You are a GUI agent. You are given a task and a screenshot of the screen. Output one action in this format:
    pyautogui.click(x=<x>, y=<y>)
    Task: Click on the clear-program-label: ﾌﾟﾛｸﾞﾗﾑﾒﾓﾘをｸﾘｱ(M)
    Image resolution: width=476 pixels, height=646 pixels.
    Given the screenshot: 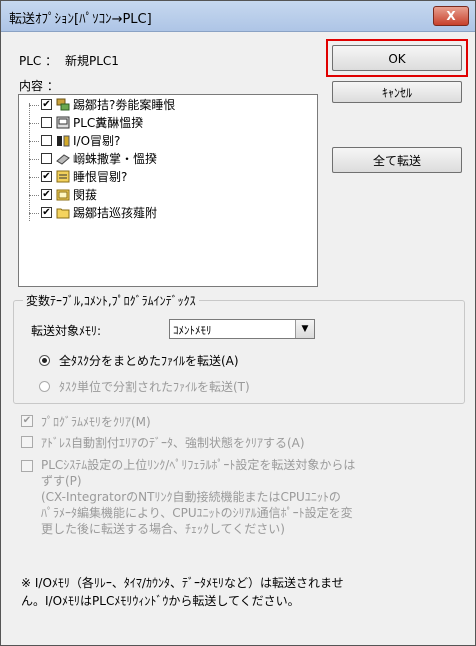 What is the action you would take?
    pyautogui.click(x=96, y=422)
    